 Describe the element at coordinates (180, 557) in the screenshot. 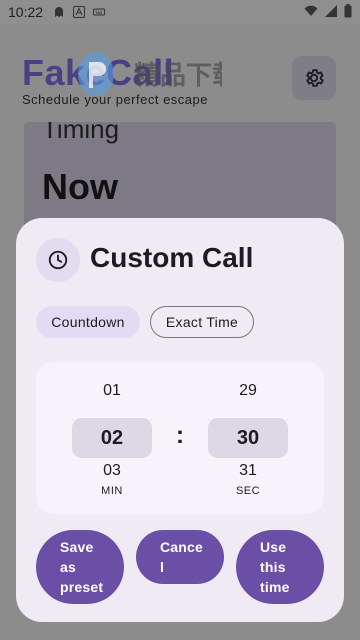

I see `cancel-button: Cance l` at that location.